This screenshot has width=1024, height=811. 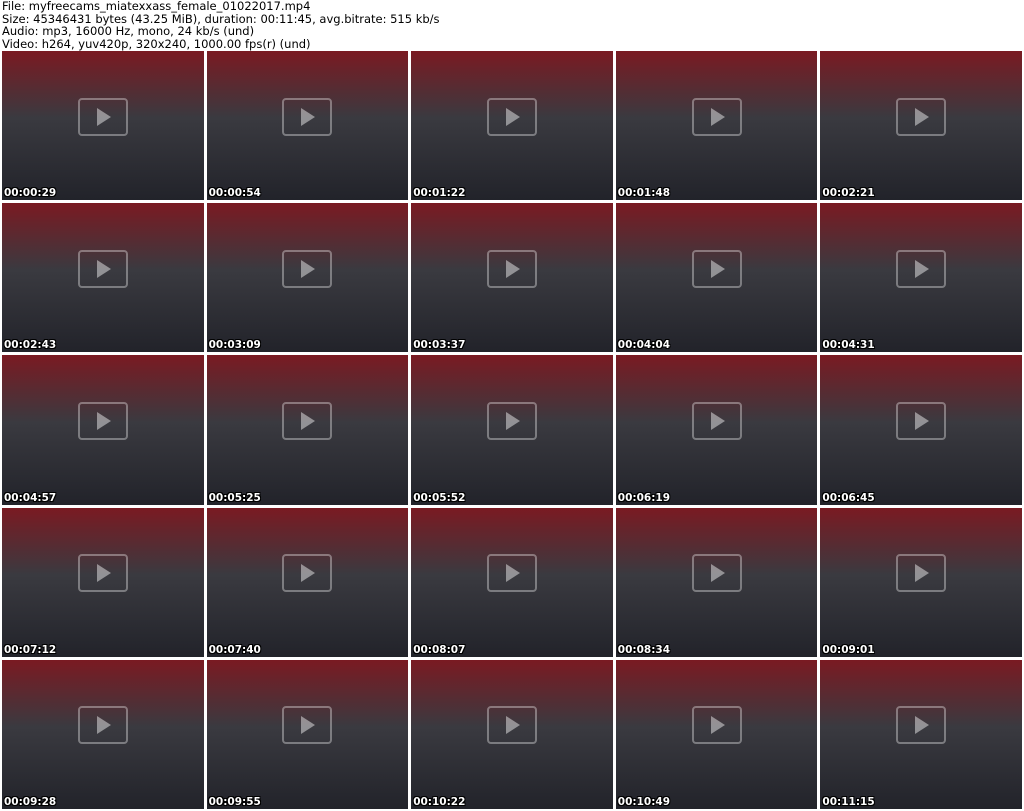 I want to click on frame-timestamp: 00:10:49, so click(x=644, y=801).